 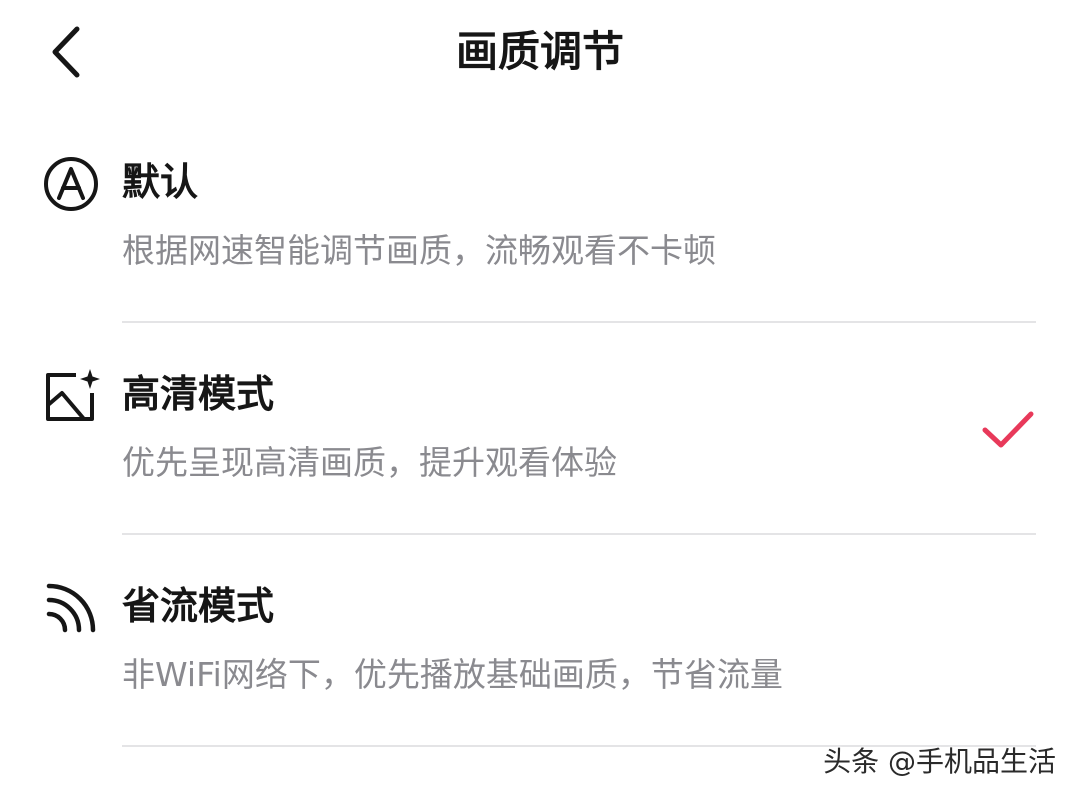 What do you see at coordinates (419, 250) in the screenshot?
I see `option-description: 根据网速智能调节画质，流畅观看不卡顿` at bounding box center [419, 250].